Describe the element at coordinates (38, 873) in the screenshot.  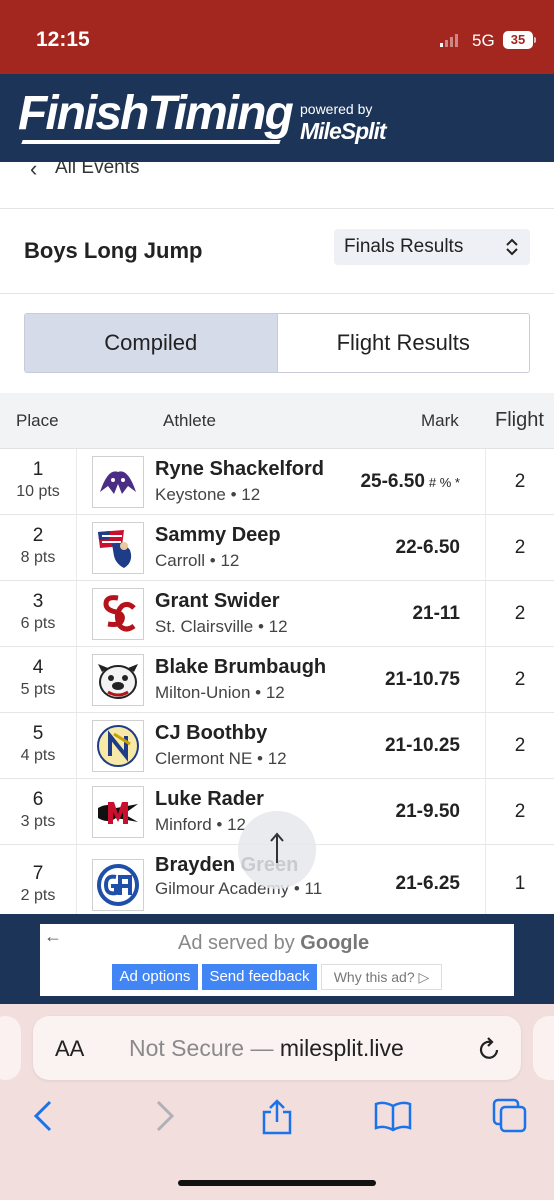
I see `place: 7` at that location.